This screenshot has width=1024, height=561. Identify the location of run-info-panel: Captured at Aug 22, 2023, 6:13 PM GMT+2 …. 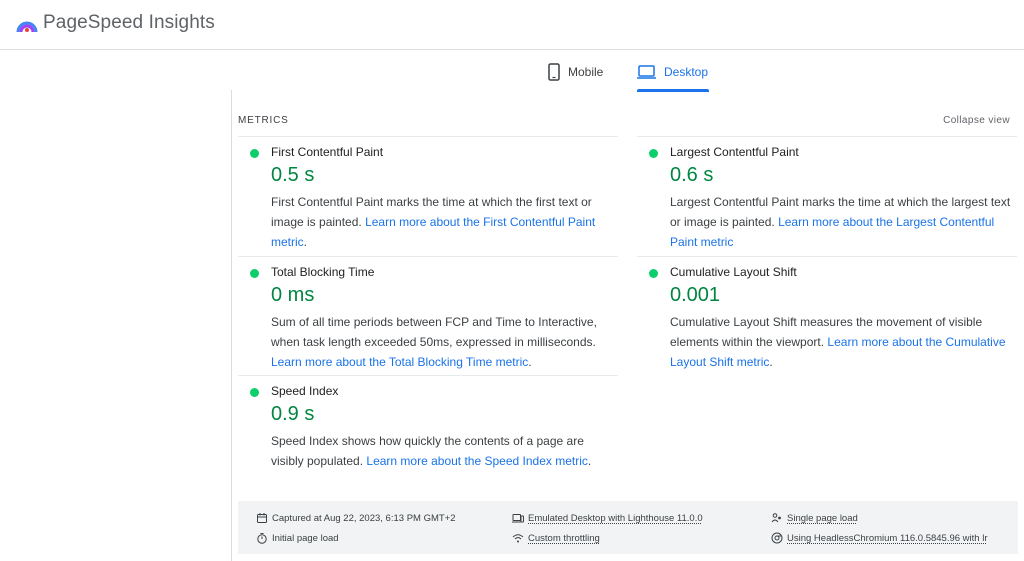
(628, 527).